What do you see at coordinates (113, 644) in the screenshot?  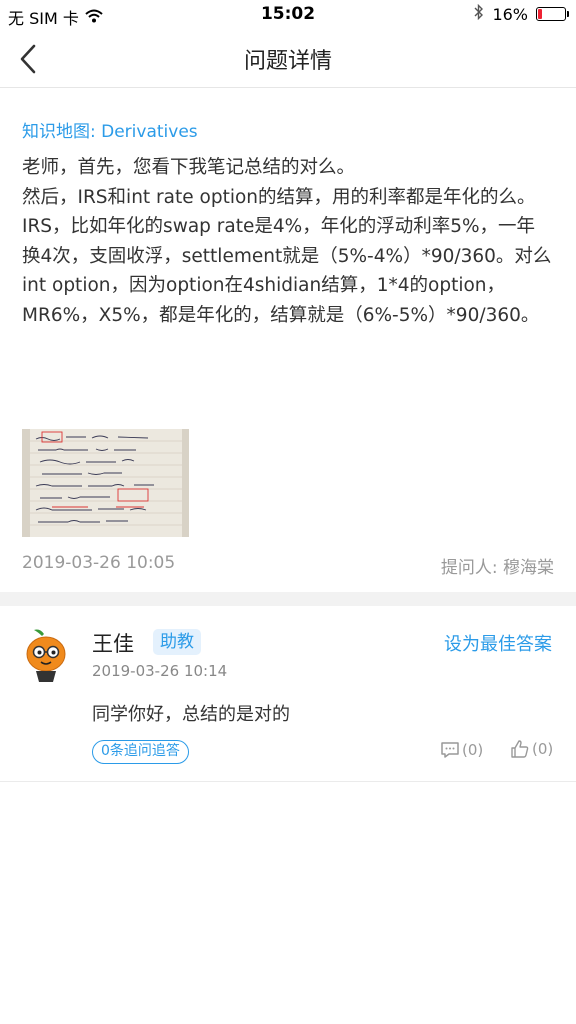 I see `answerer-name: 王佳` at bounding box center [113, 644].